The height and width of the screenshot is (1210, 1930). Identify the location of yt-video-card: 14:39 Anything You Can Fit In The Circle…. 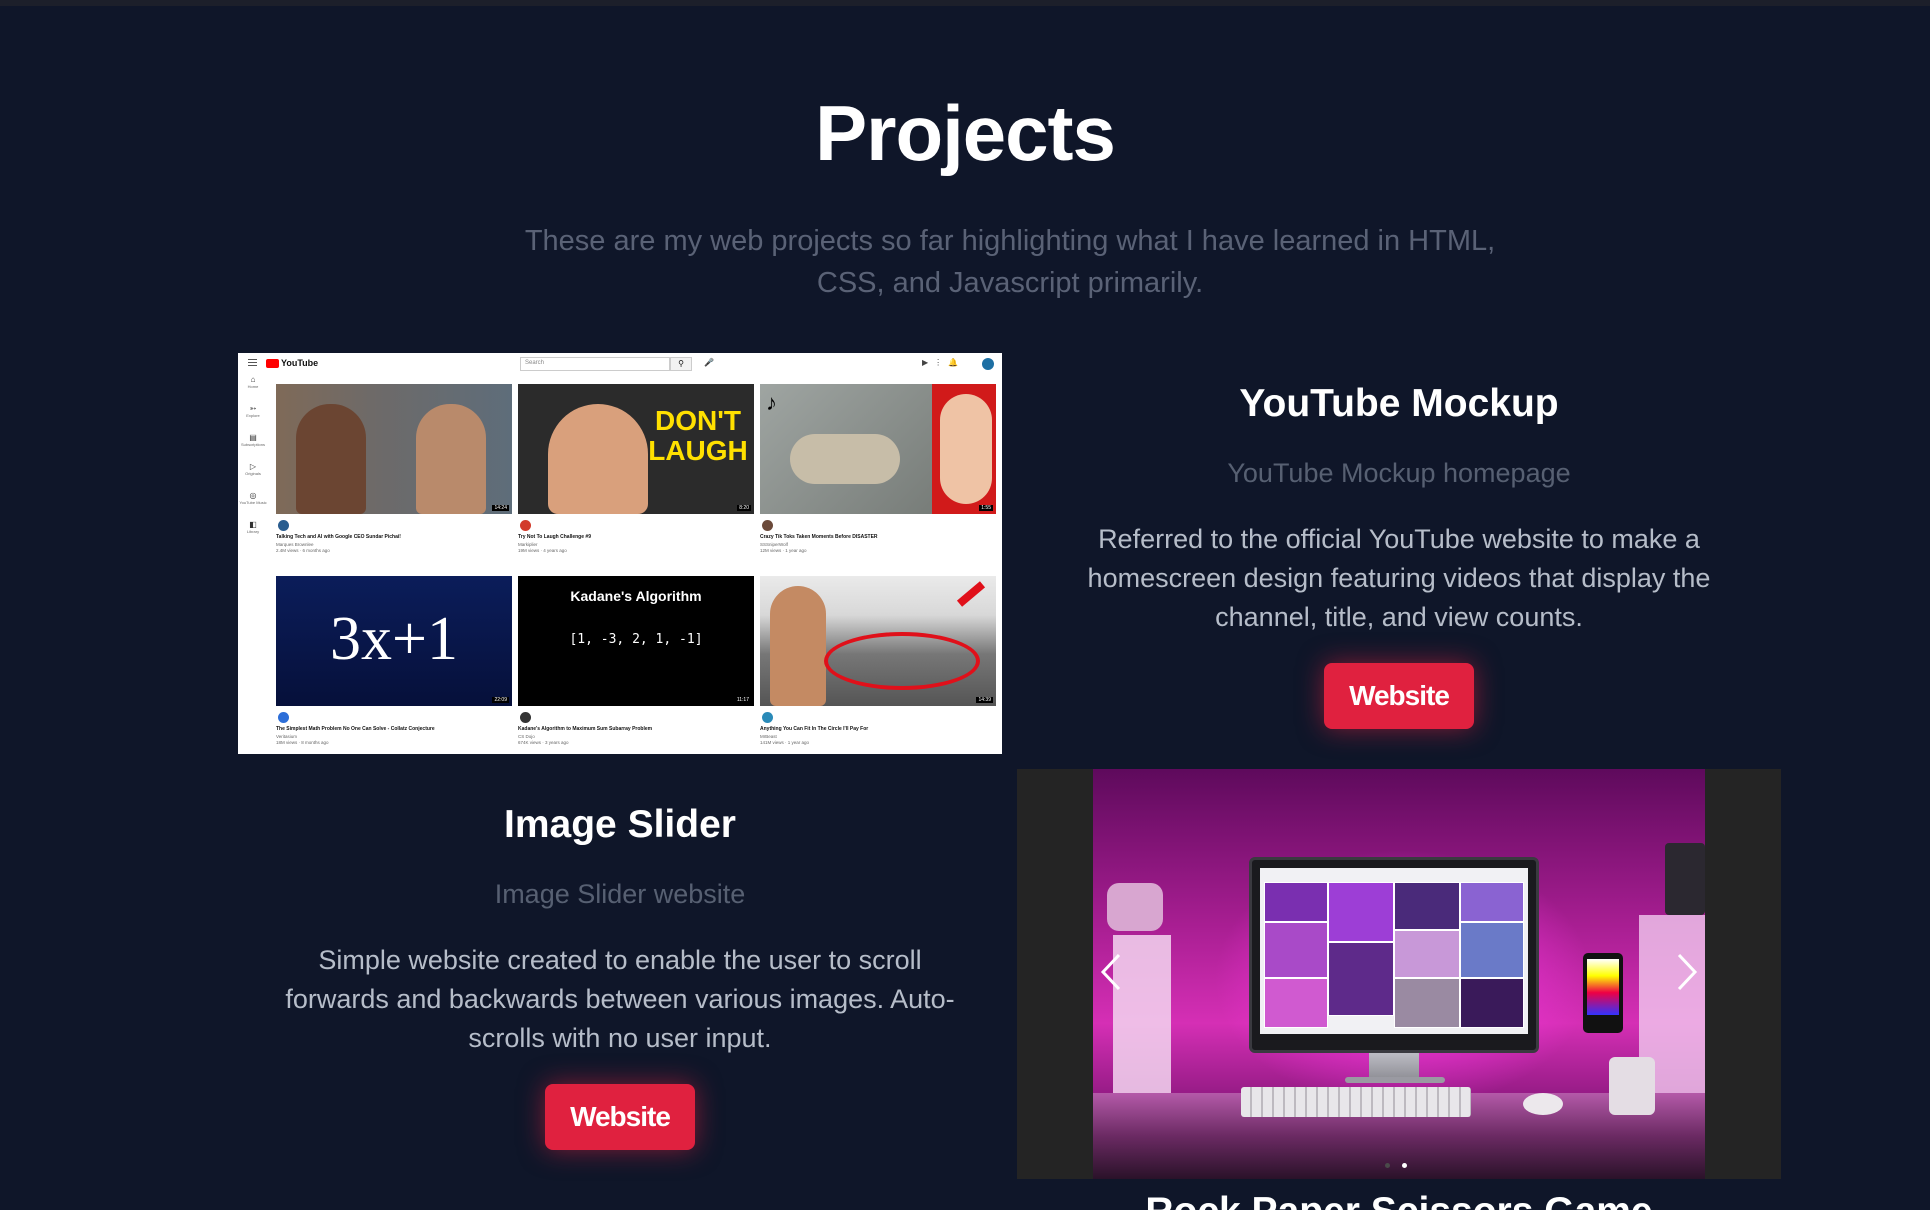
(878, 665).